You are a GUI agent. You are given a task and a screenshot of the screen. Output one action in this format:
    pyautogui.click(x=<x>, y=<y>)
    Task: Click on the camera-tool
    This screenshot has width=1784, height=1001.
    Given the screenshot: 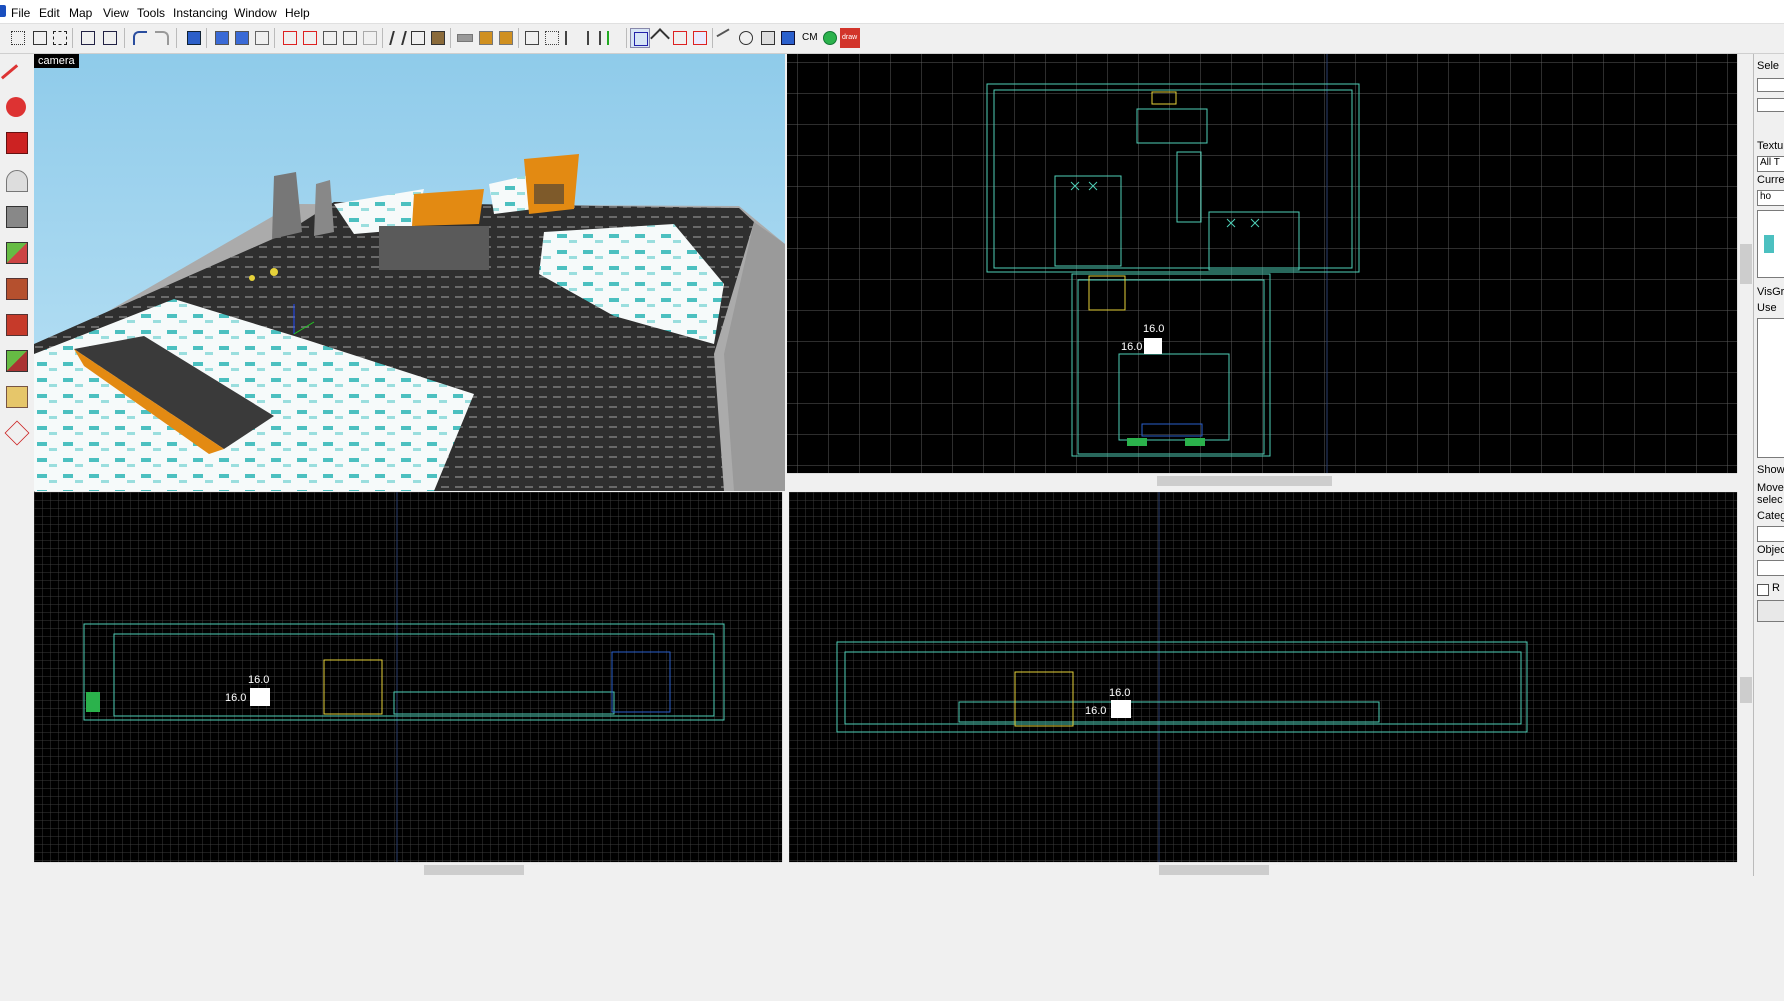 What is the action you would take?
    pyautogui.click(x=16, y=143)
    